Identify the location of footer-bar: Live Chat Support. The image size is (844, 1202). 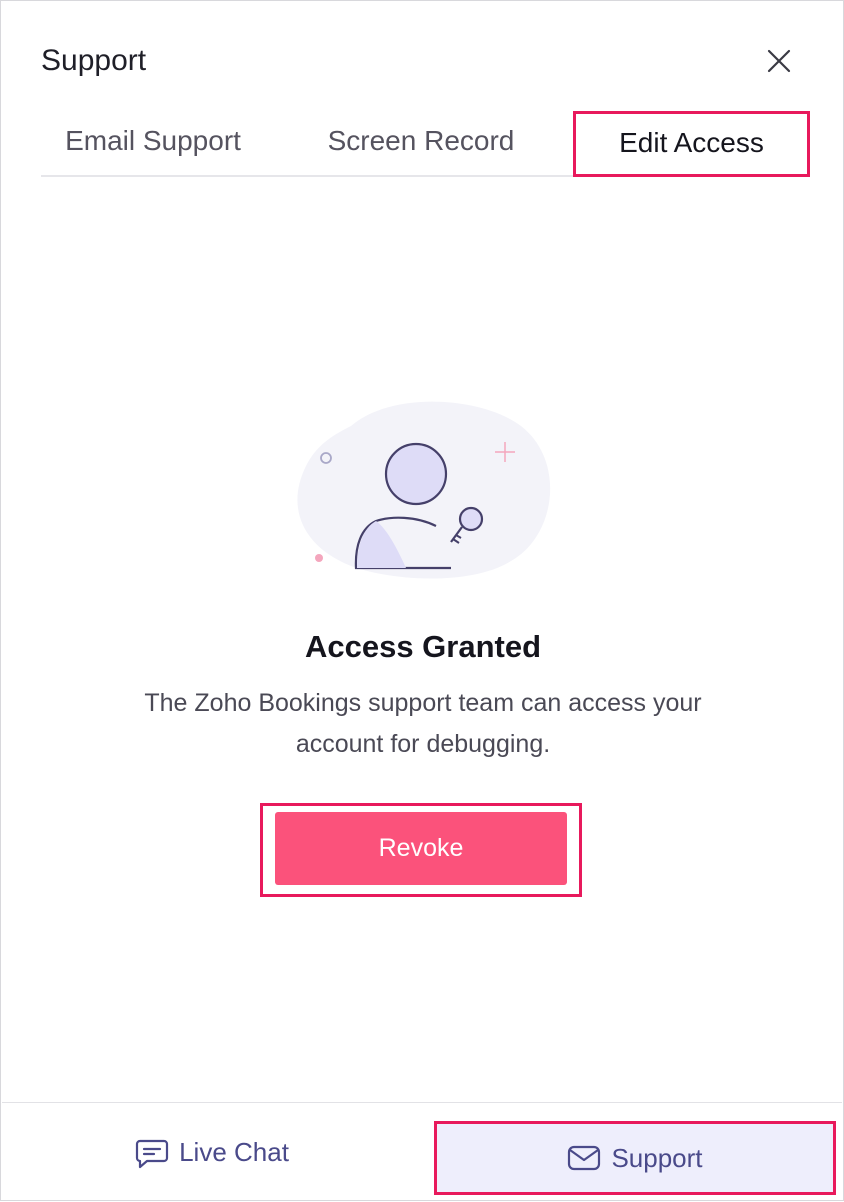
(422, 1151).